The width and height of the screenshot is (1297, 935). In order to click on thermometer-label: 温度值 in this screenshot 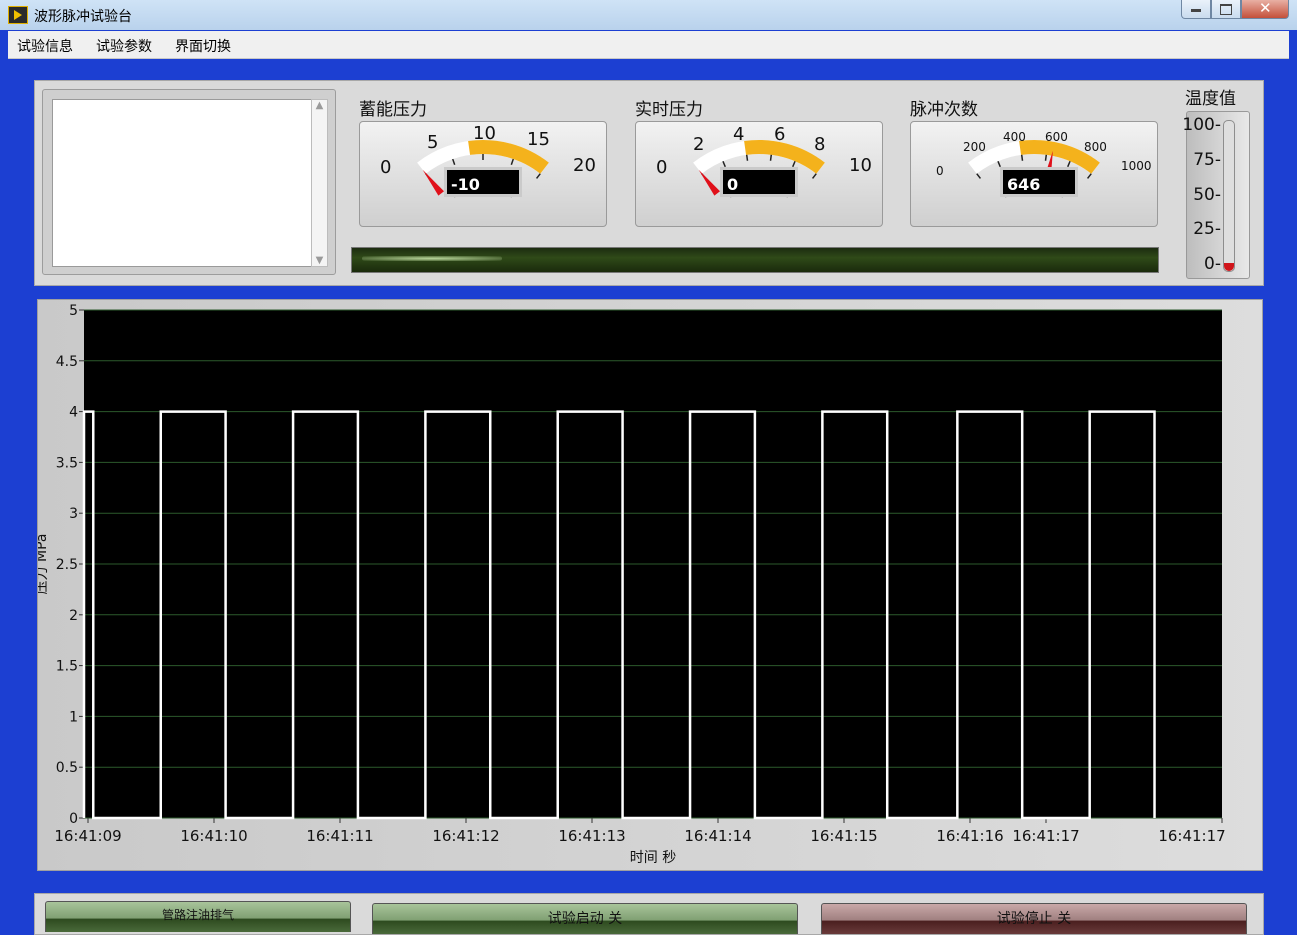, I will do `click(1210, 99)`.